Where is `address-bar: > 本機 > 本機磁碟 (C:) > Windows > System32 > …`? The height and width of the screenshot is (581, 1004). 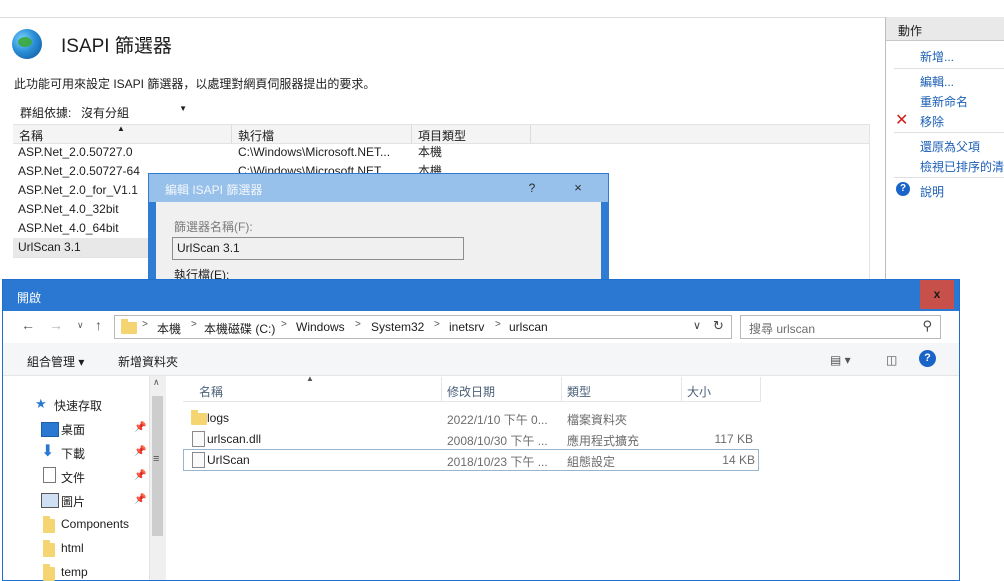 address-bar: > 本機 > 本機磁碟 (C:) > Windows > System32 > … is located at coordinates (423, 327).